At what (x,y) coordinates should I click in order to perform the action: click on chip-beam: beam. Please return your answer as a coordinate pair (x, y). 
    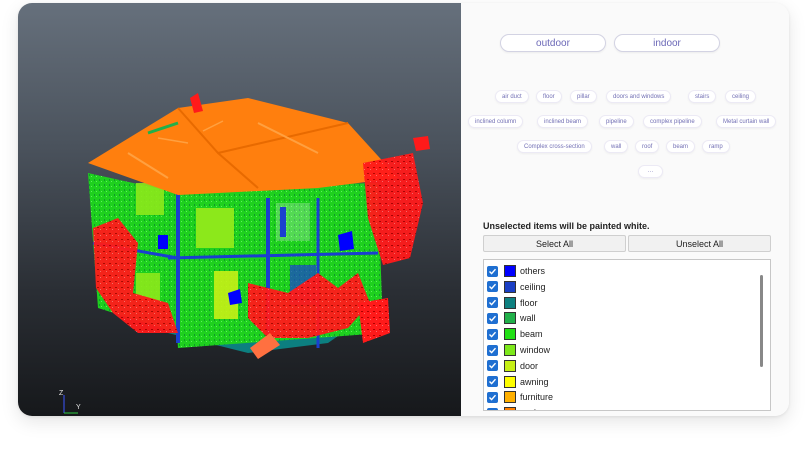
    Looking at the image, I should click on (681, 146).